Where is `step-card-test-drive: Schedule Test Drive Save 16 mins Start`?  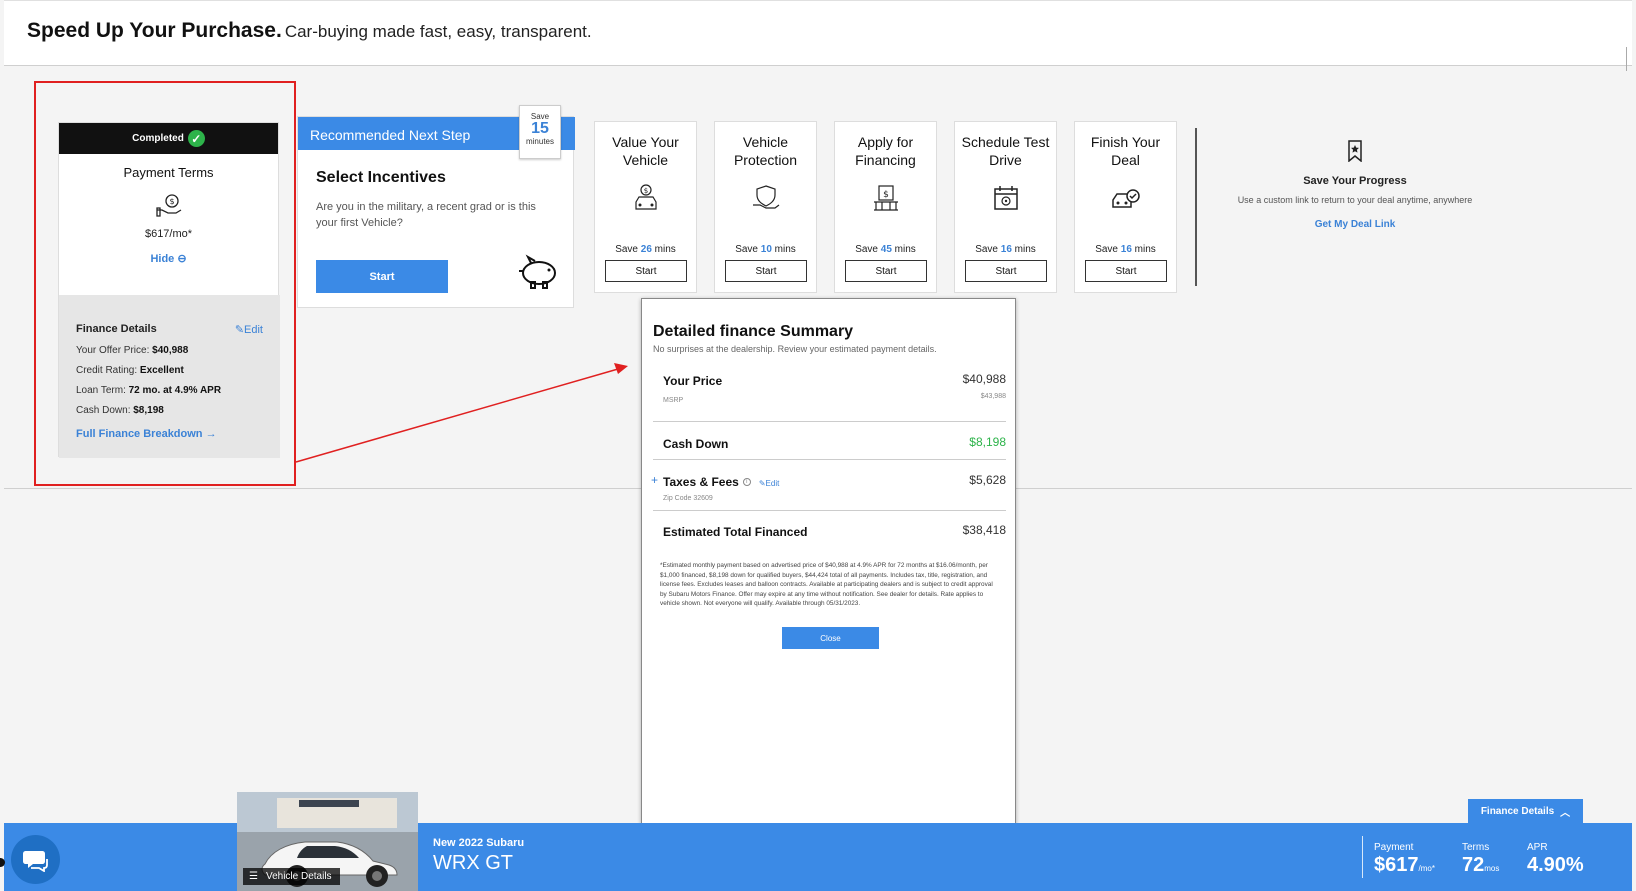
step-card-test-drive: Schedule Test Drive Save 16 mins Start is located at coordinates (1005, 207).